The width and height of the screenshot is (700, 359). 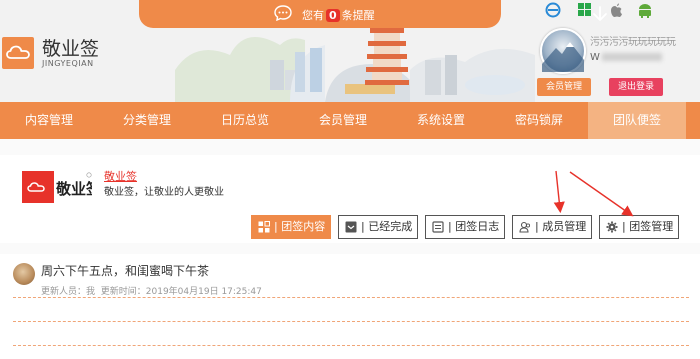 I want to click on chat-bubble-icon, so click(x=283, y=13).